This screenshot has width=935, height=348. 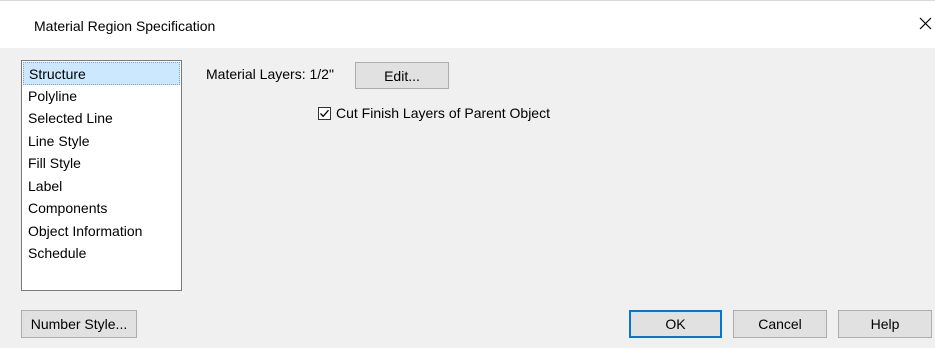 I want to click on title-bar: Material Region Specification, so click(x=467, y=24).